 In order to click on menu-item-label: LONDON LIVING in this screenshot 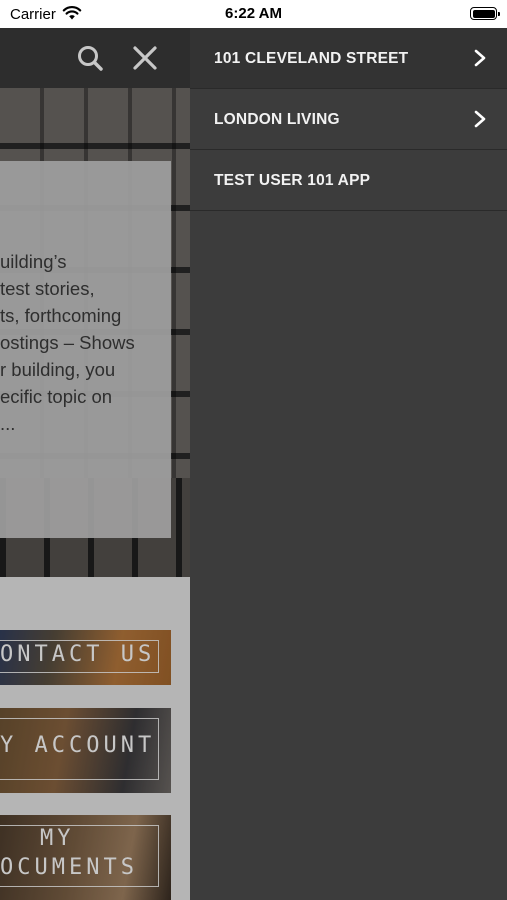, I will do `click(277, 119)`.